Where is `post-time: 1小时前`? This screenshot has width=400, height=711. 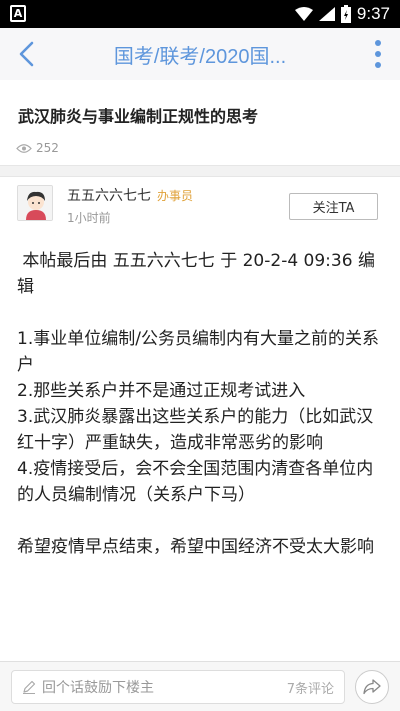
post-time: 1小时前 is located at coordinates (89, 218).